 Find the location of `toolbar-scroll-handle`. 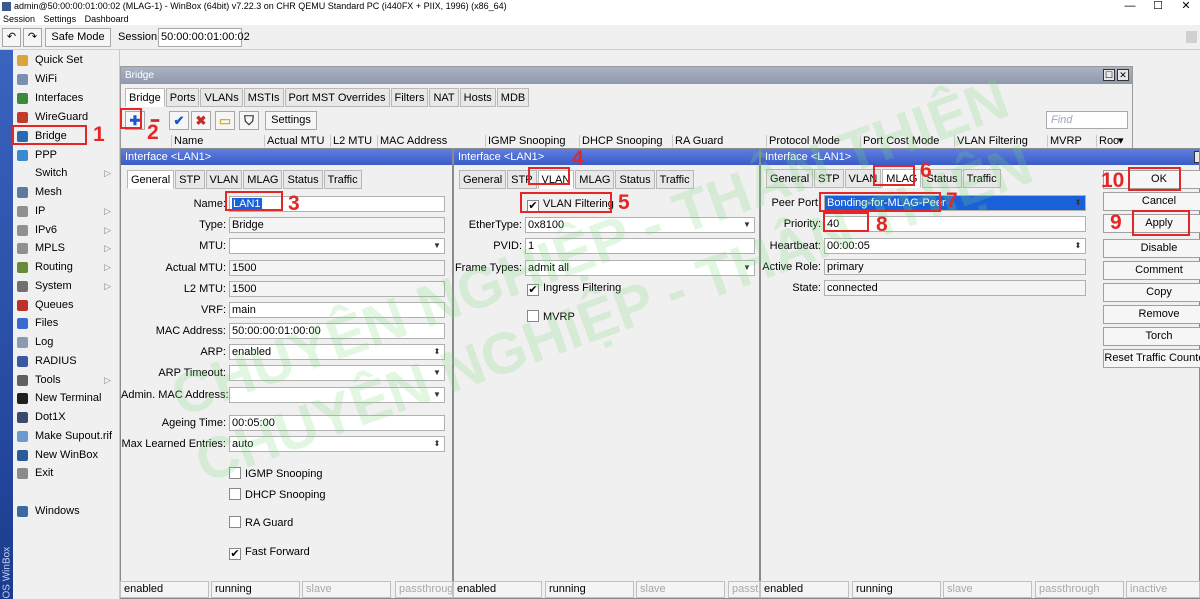

toolbar-scroll-handle is located at coordinates (1191, 37).